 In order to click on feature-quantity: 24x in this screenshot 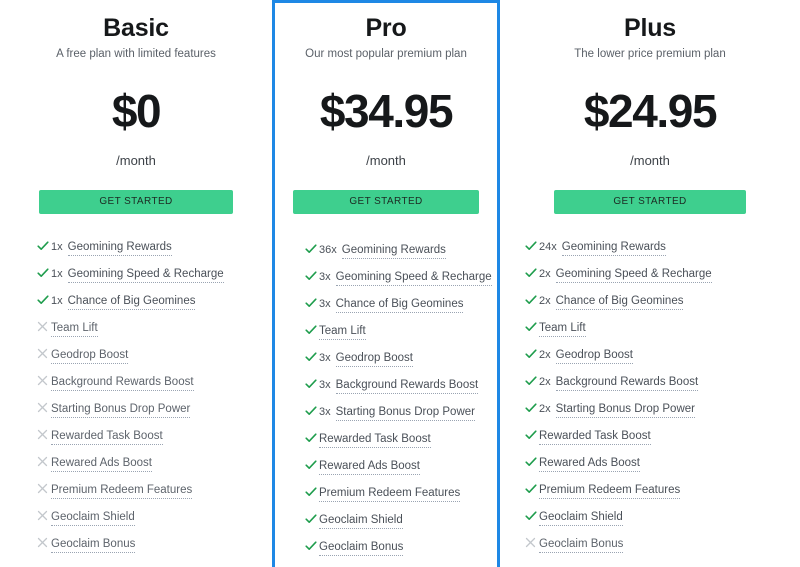, I will do `click(548, 246)`.